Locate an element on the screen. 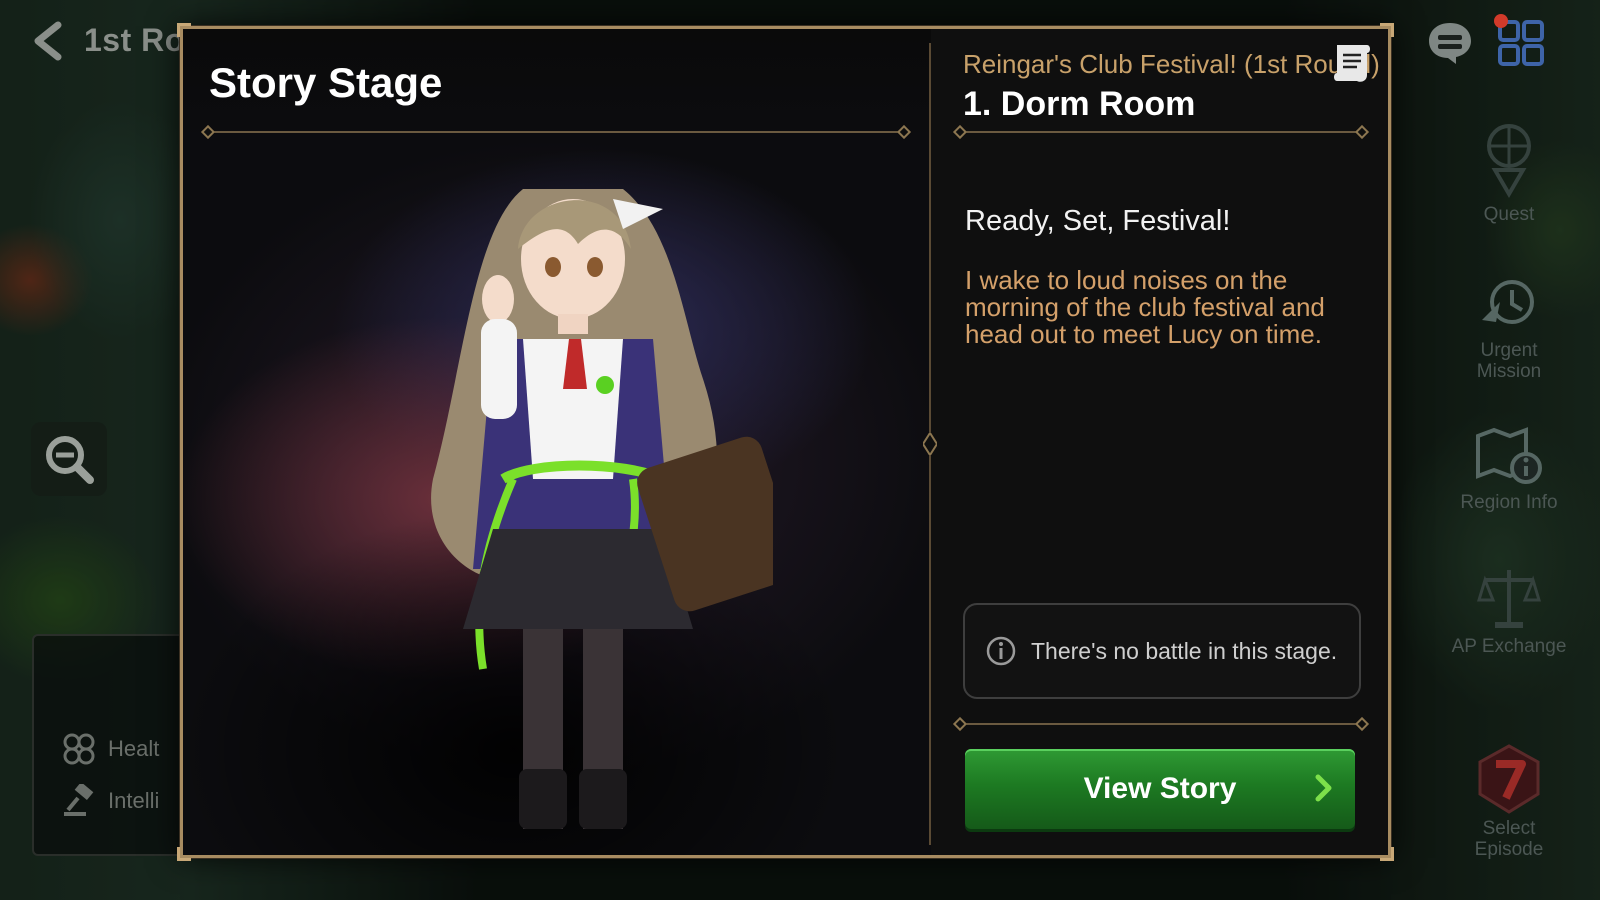  stat-row-health: Healt is located at coordinates (110, 749).